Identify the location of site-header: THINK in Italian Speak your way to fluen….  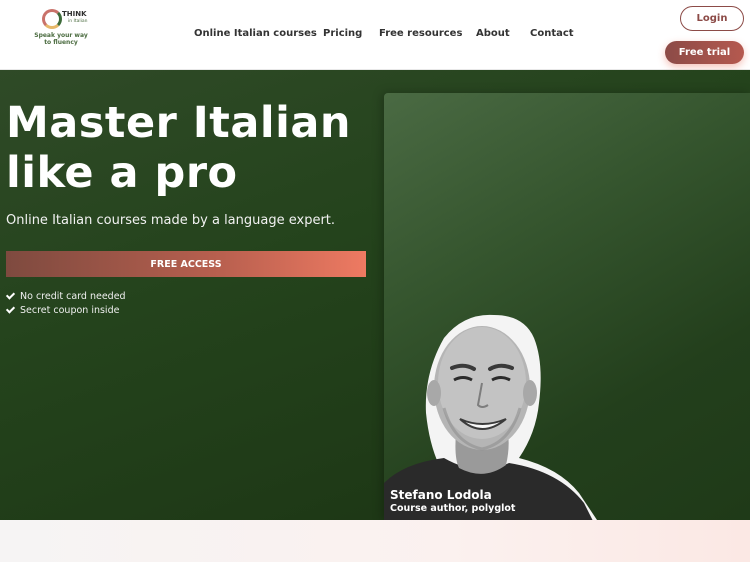
(375, 35).